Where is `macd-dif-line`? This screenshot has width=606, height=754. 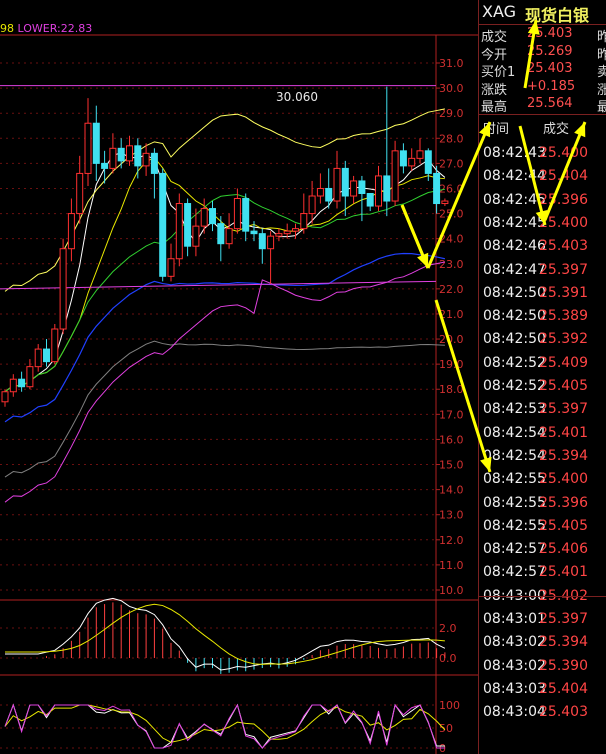 macd-dif-line is located at coordinates (225, 634).